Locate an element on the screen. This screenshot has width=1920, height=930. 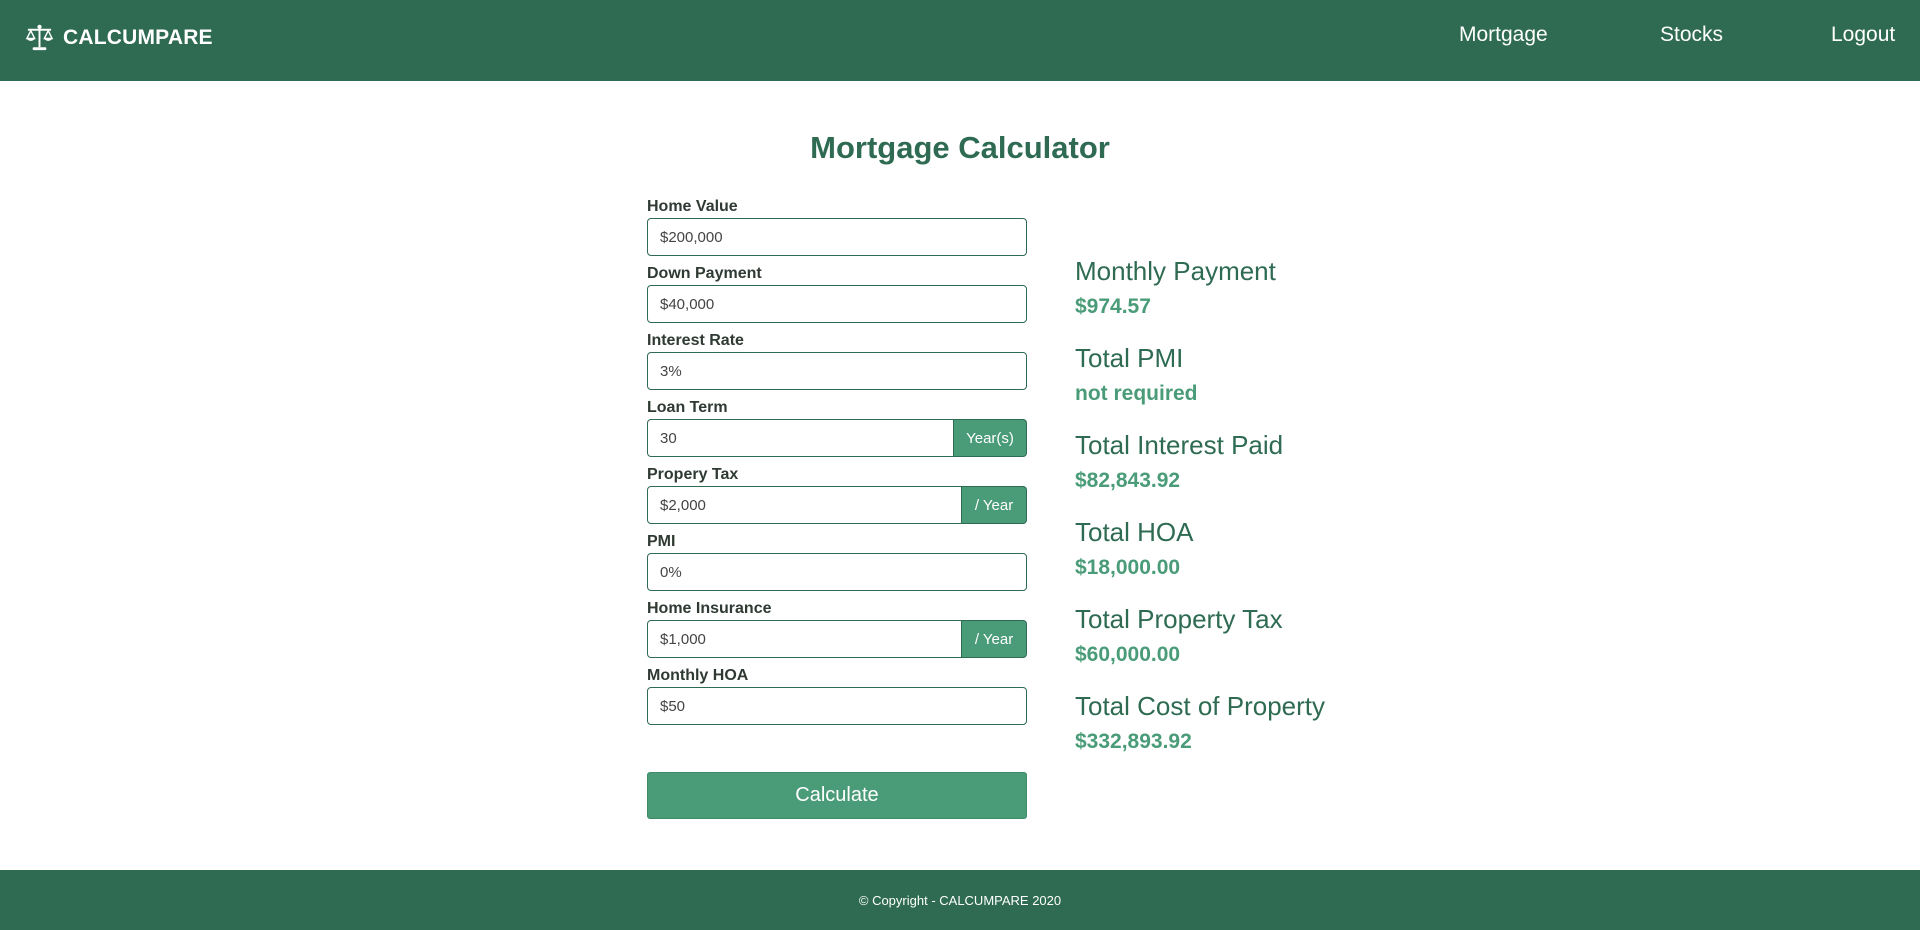
footer: © Copyright - CALCUMPARE 2020 is located at coordinates (960, 900).